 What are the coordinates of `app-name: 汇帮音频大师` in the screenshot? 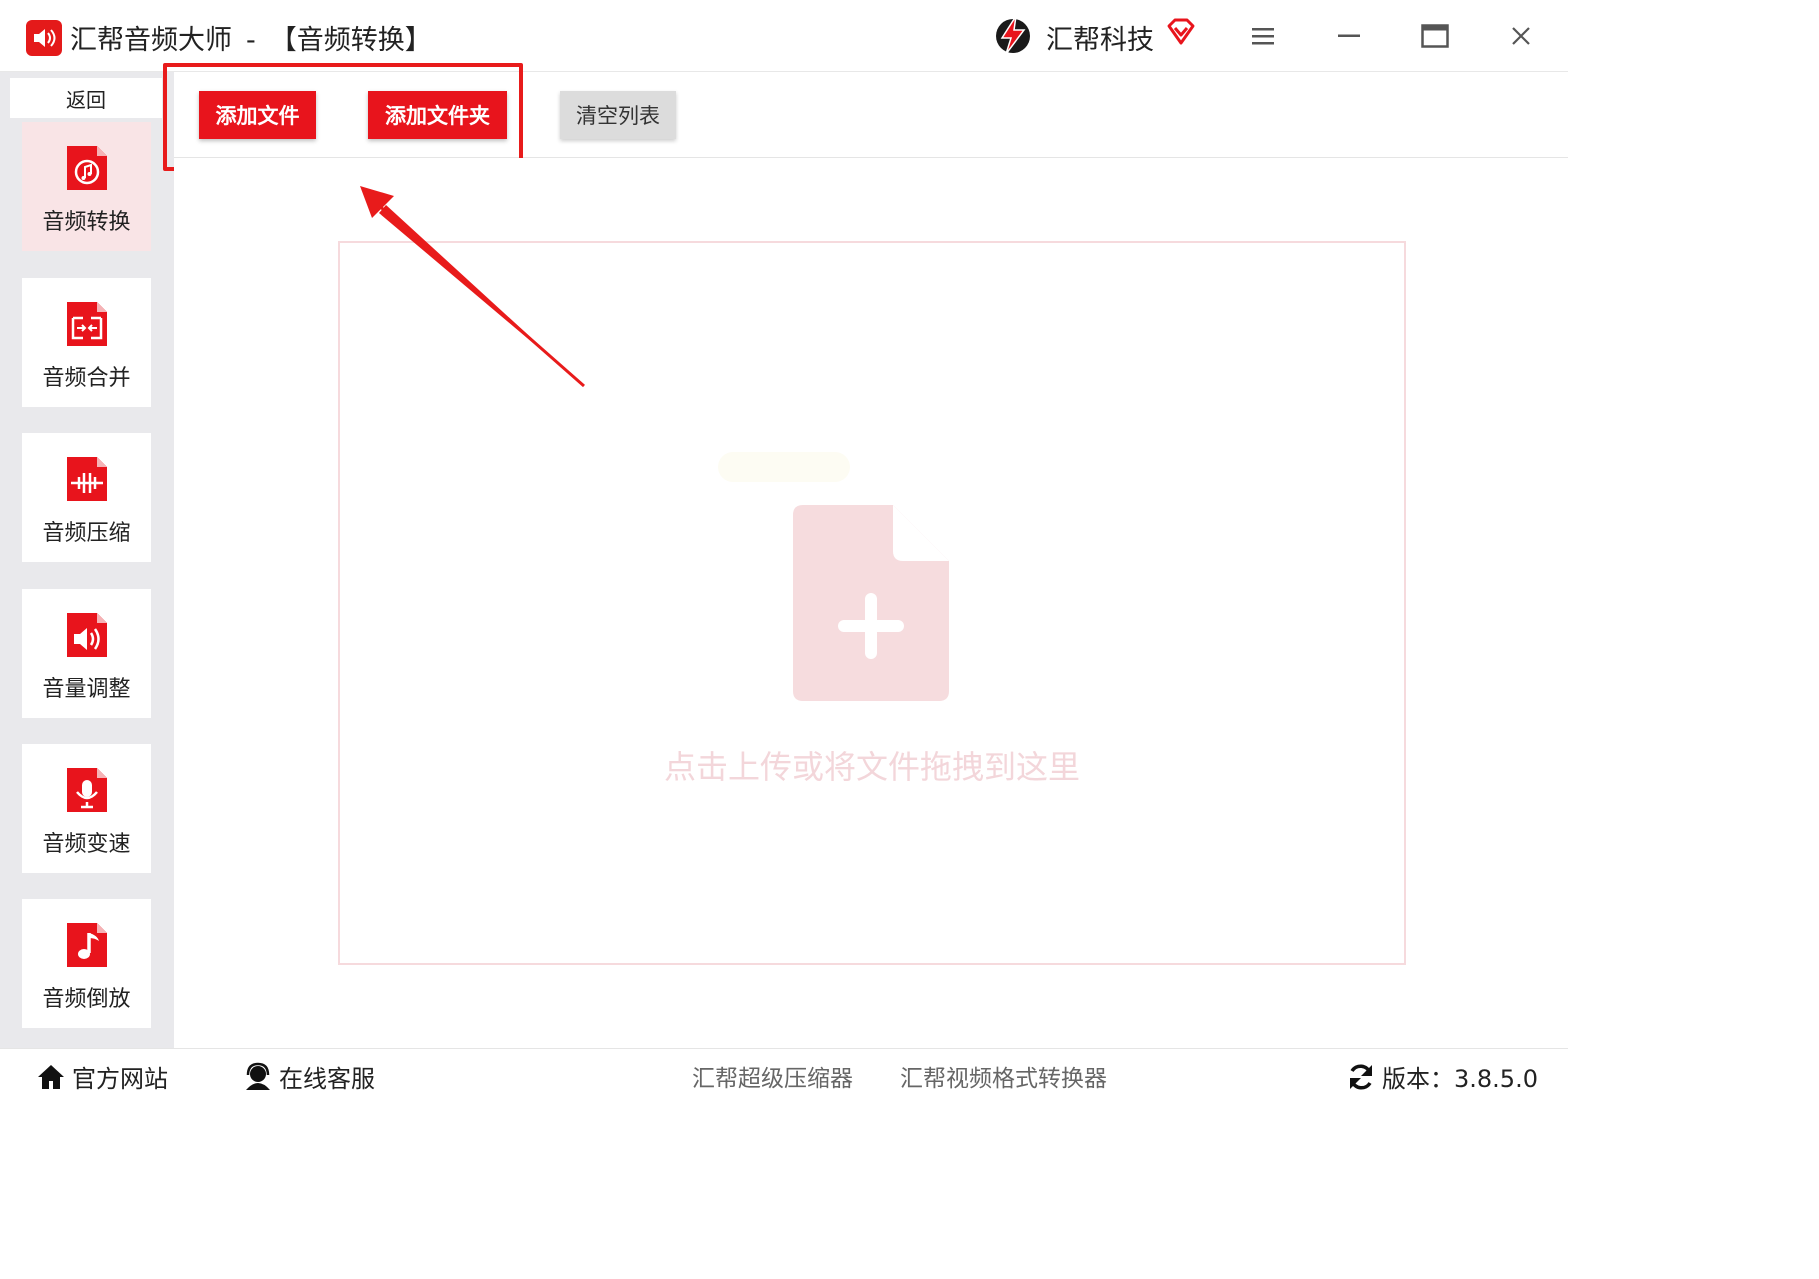 It's located at (151, 40).